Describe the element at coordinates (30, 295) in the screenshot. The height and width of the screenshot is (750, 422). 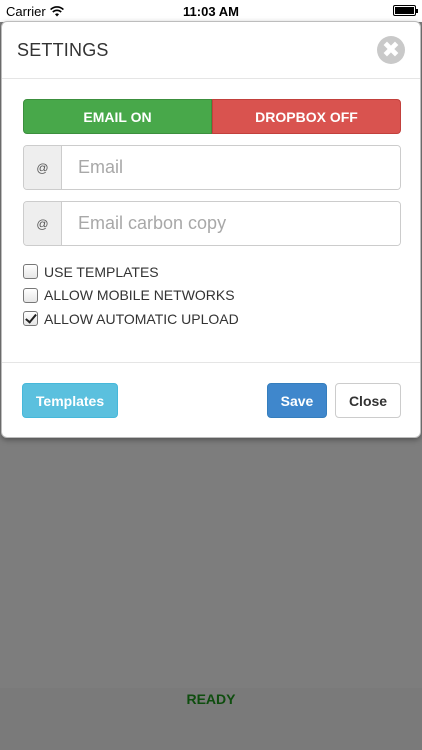
I see `allow-mobile-networks-checkbox` at that location.